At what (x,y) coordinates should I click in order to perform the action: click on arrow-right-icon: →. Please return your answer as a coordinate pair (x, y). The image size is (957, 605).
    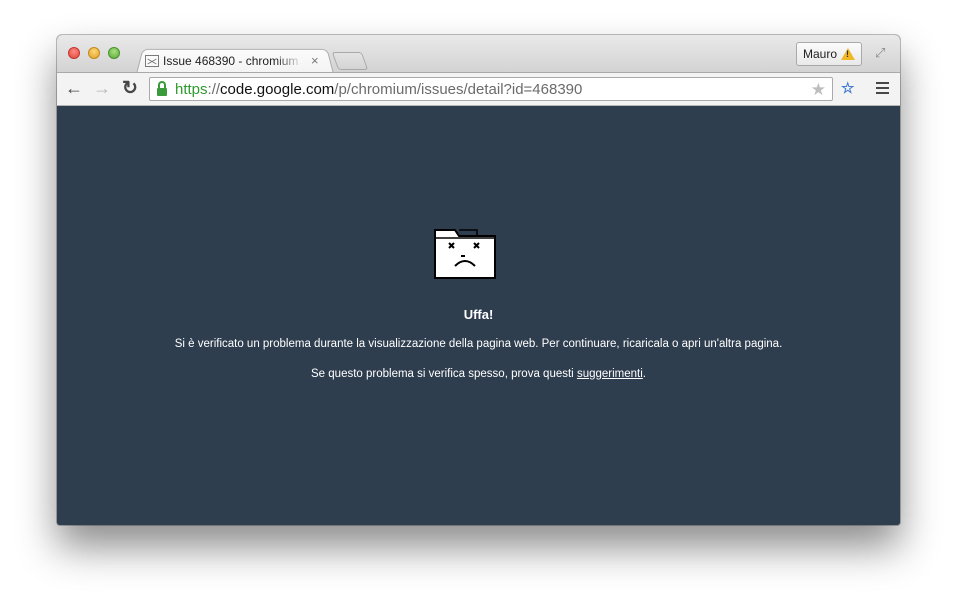
    Looking at the image, I should click on (102, 87).